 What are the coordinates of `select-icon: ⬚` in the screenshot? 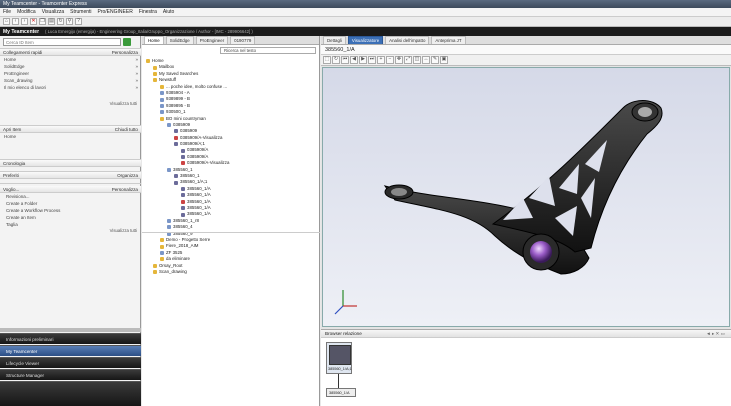 It's located at (327, 60).